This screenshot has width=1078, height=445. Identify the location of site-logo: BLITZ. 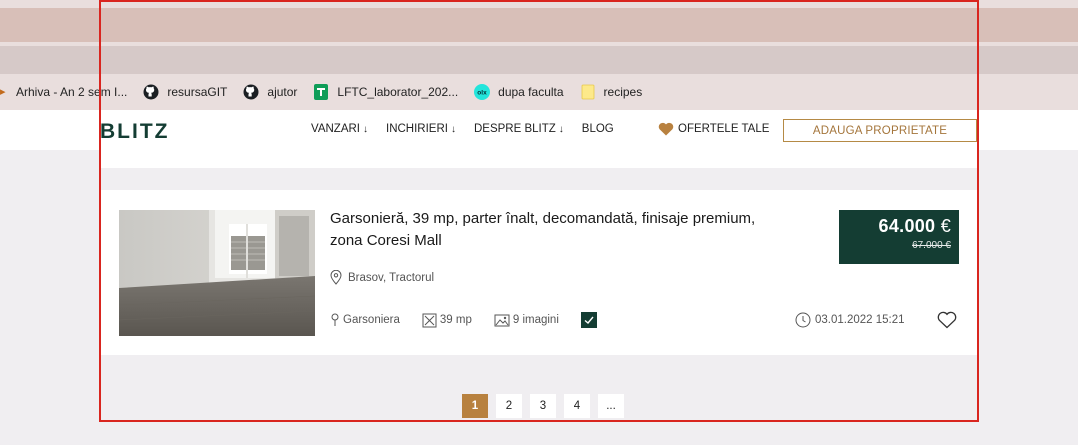
(134, 132).